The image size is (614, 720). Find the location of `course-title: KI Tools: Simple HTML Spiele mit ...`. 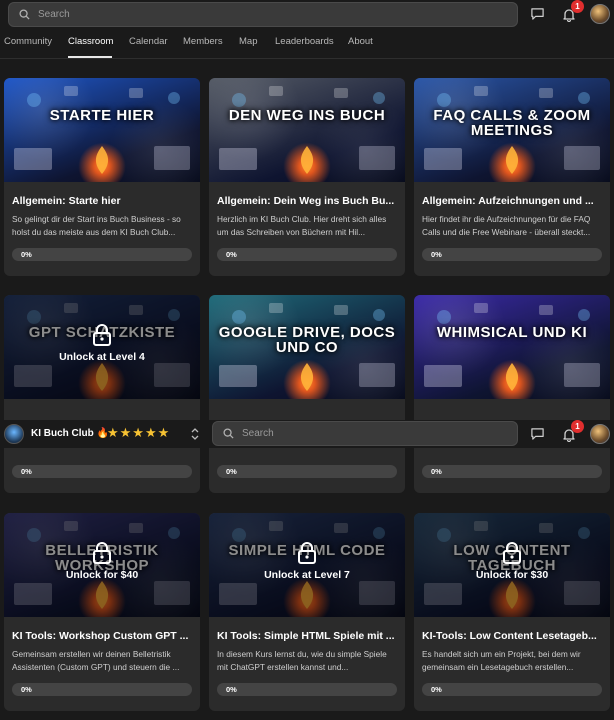

course-title: KI Tools: Simple HTML Spiele mit ... is located at coordinates (308, 636).